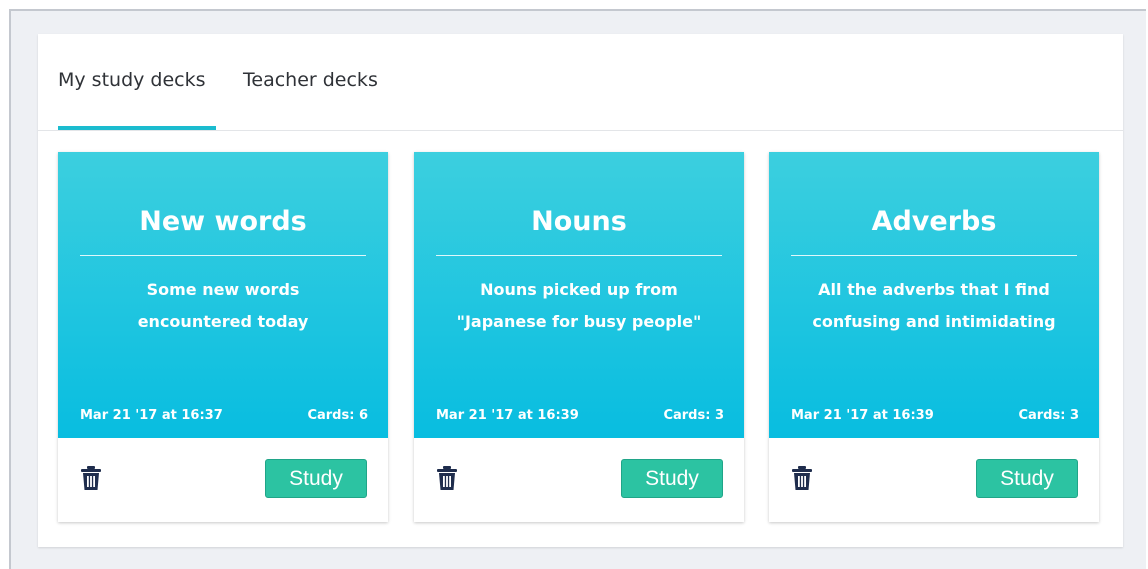 This screenshot has height=569, width=1148. I want to click on deck-title: Nouns, so click(579, 221).